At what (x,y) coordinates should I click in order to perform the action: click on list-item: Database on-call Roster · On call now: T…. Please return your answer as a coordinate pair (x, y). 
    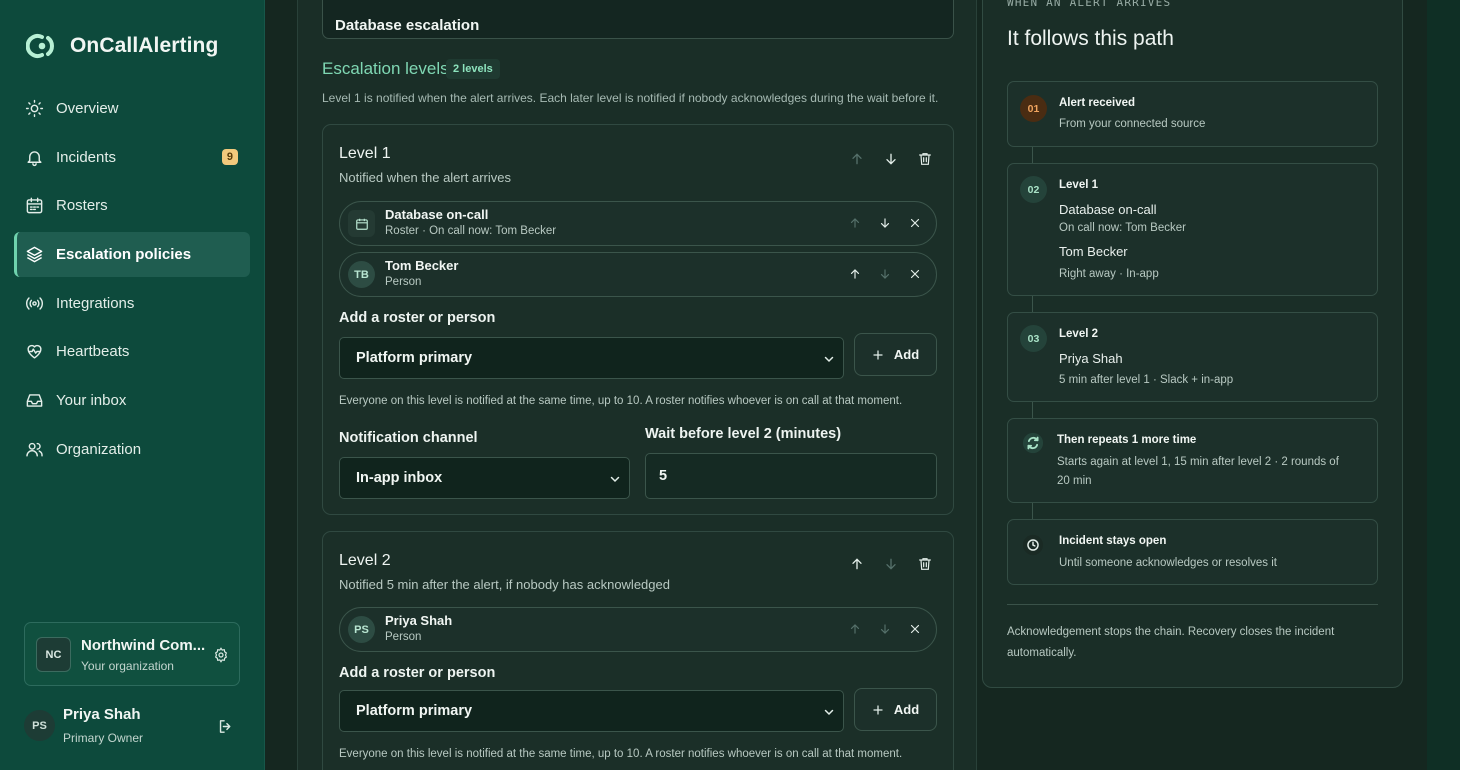
    Looking at the image, I should click on (638, 223).